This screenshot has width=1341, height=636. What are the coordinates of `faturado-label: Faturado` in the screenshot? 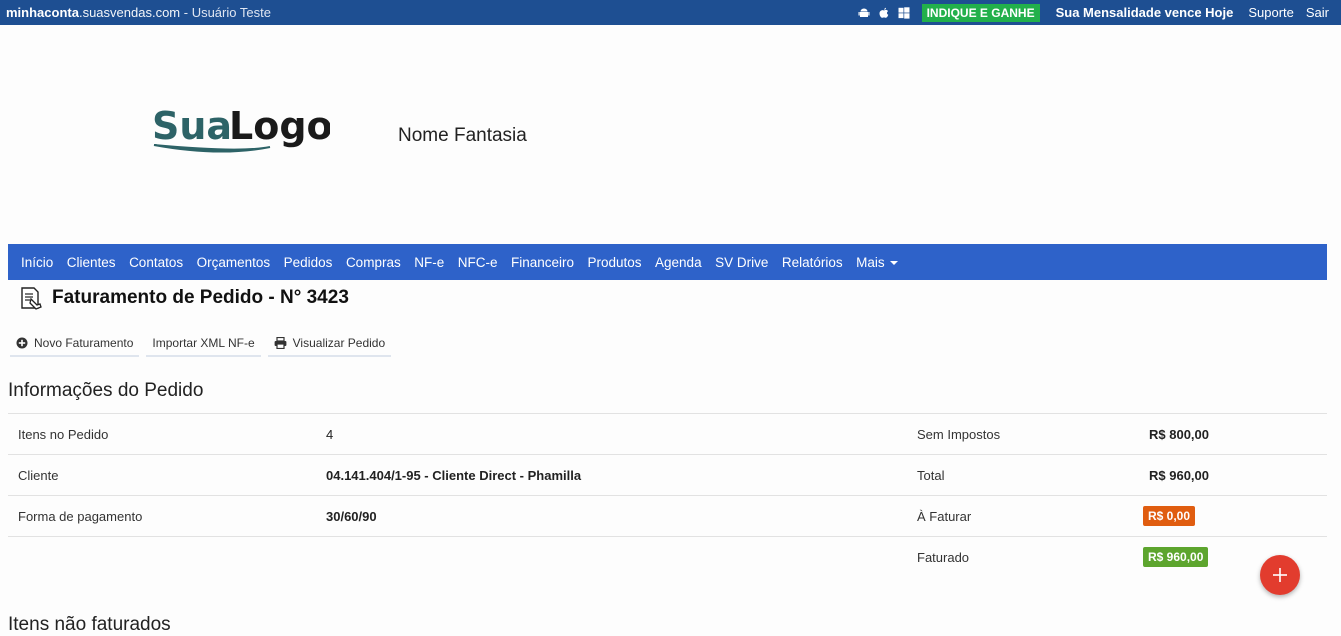 It's located at (1022, 557).